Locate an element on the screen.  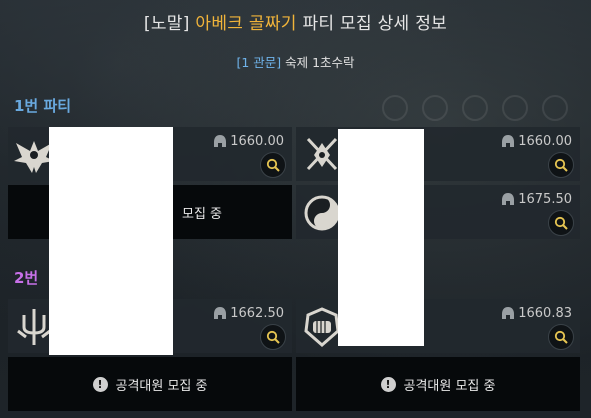
subtitle: [1 관문] 숙제 1초수락 is located at coordinates (295, 61).